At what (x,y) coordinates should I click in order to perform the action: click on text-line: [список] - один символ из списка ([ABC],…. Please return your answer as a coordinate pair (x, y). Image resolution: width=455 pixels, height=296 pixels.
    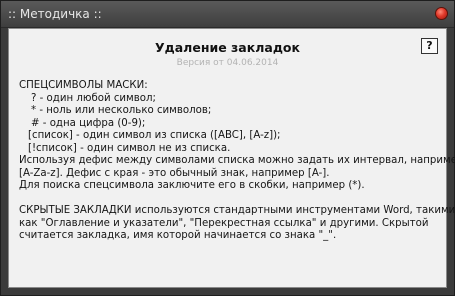
    Looking at the image, I should click on (154, 135).